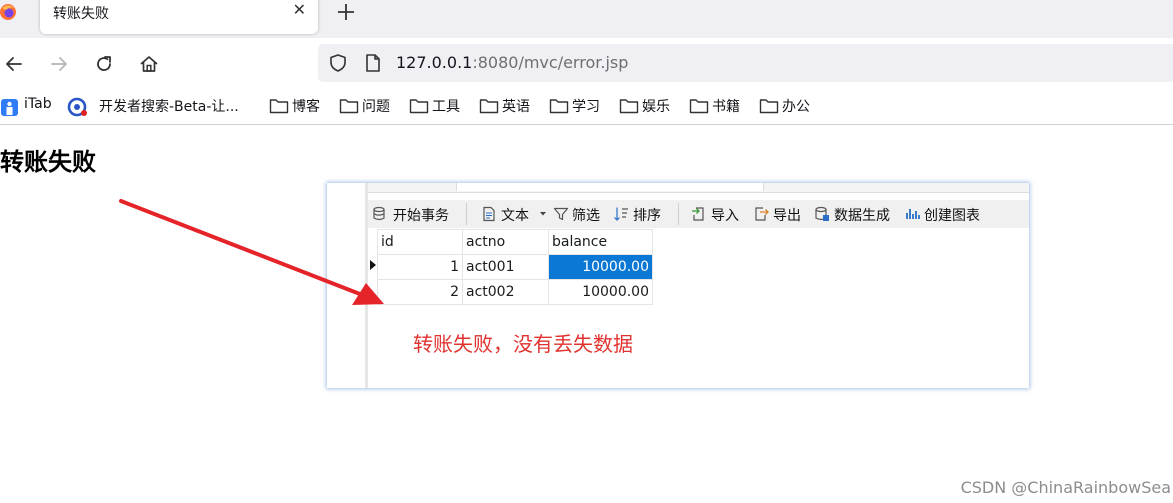  I want to click on bookmark-folder-questions: 问题, so click(369, 106).